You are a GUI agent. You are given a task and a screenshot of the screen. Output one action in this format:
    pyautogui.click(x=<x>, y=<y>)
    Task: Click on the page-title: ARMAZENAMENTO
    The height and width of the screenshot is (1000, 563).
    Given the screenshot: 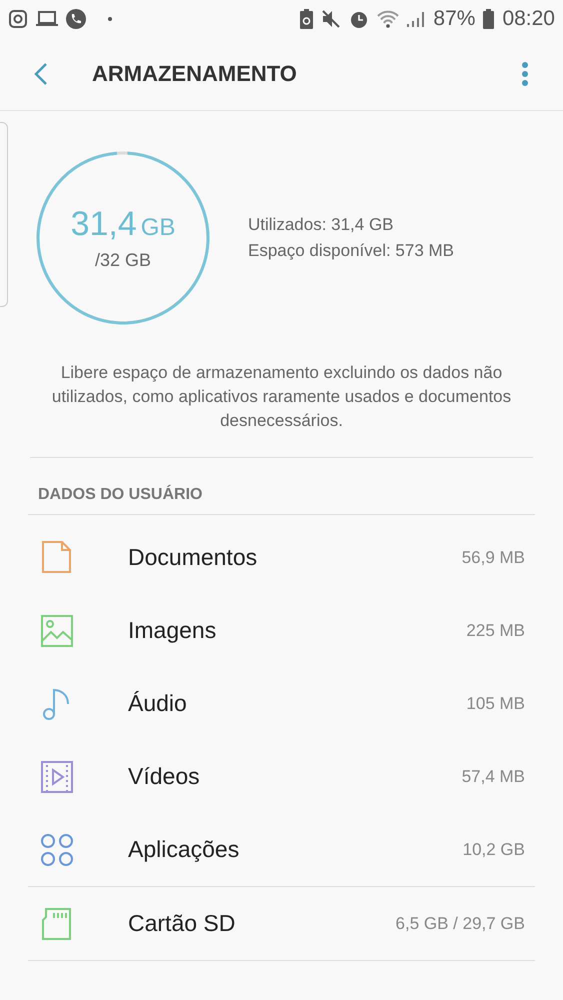 What is the action you would take?
    pyautogui.click(x=195, y=74)
    